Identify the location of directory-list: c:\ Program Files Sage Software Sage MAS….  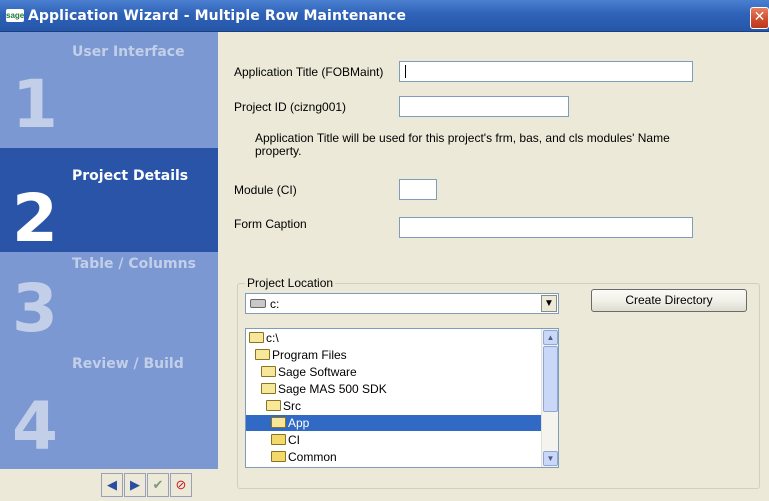
(402, 398).